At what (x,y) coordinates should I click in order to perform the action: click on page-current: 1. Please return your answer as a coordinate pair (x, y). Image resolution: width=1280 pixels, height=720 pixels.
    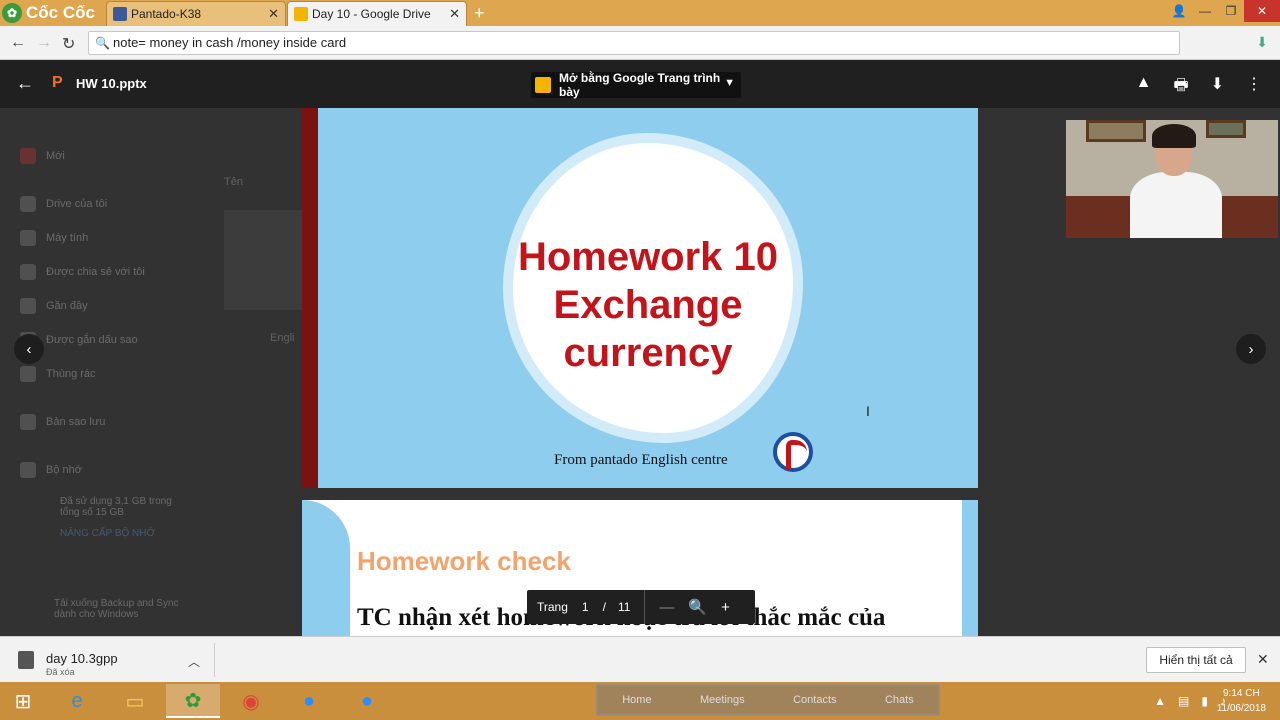
    Looking at the image, I should click on (585, 607).